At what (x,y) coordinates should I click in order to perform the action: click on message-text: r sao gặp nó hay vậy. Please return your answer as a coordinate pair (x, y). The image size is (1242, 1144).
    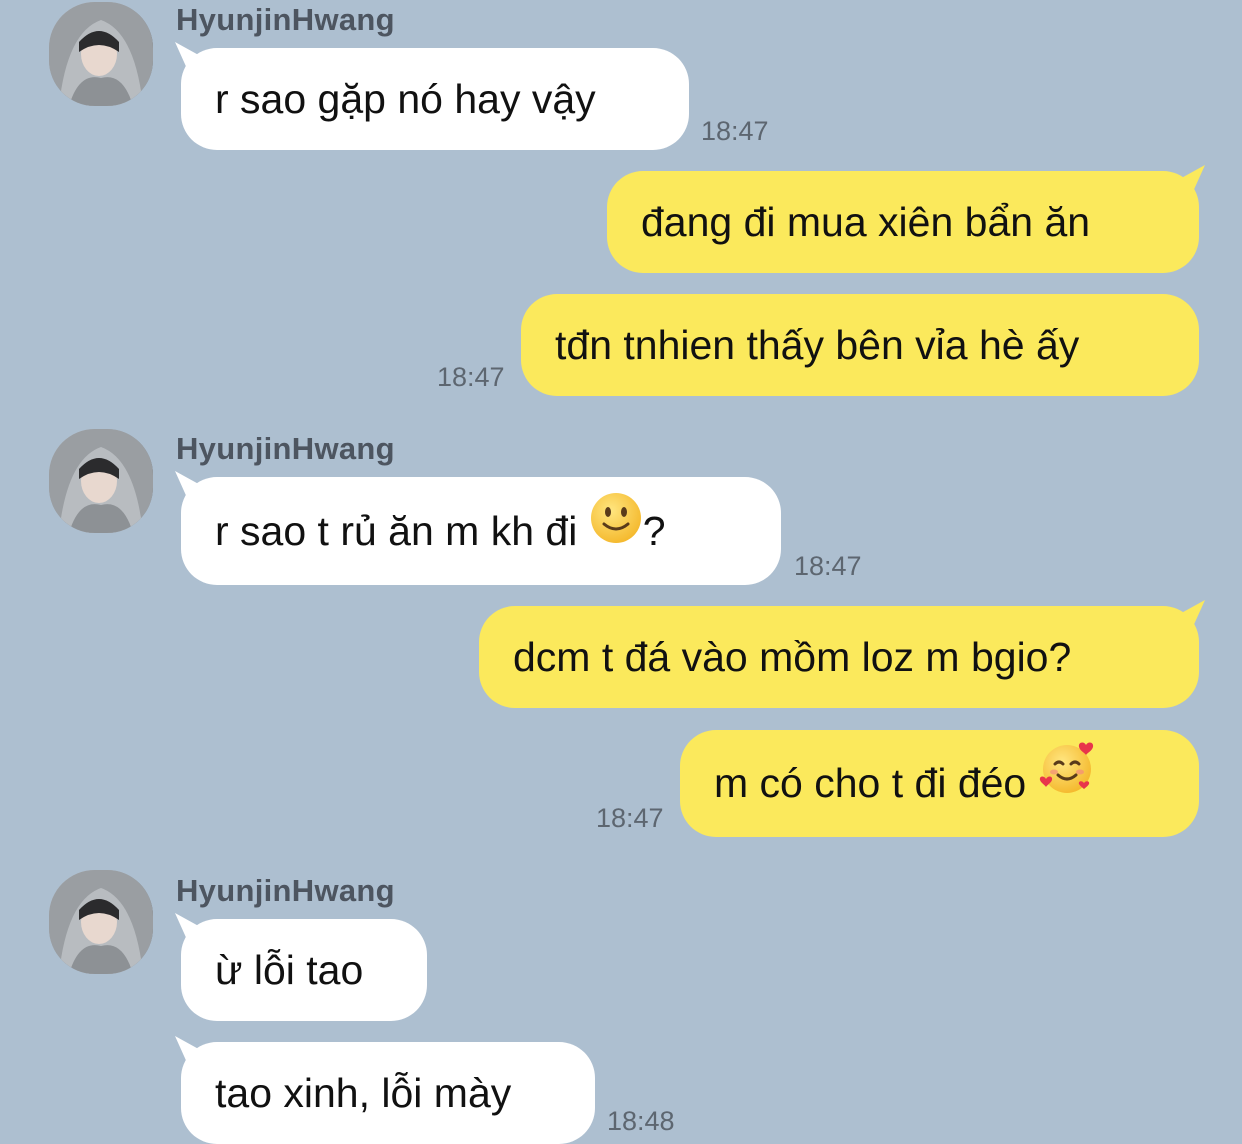
    Looking at the image, I should click on (405, 99).